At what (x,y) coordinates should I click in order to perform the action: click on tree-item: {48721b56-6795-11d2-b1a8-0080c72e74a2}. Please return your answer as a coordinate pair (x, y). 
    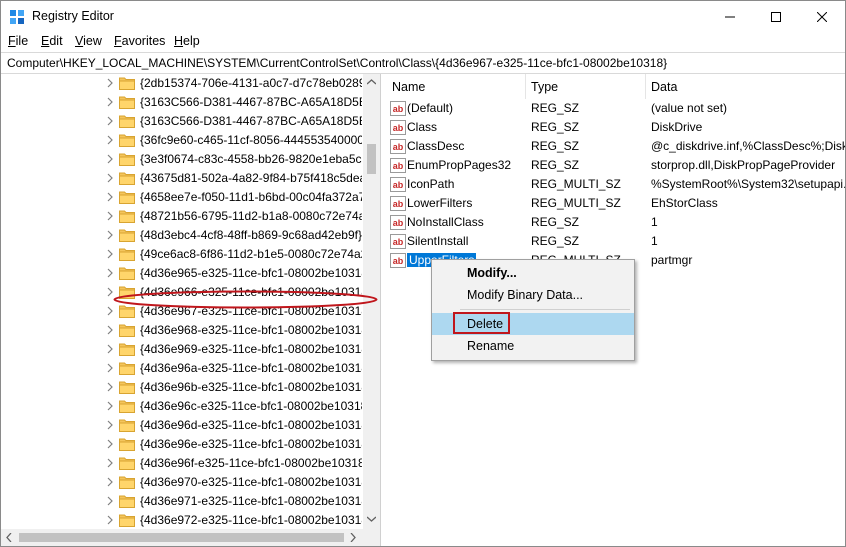
    Looking at the image, I should click on (182, 216).